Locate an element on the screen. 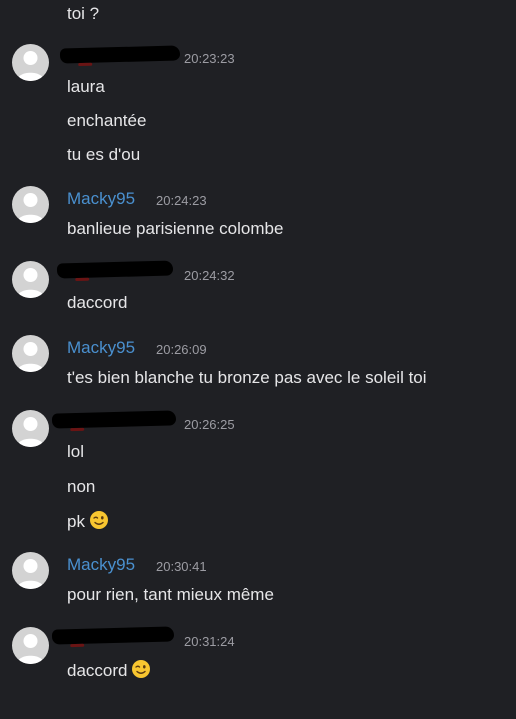 This screenshot has width=516, height=719. message-timestamp: 20:30:41 is located at coordinates (181, 566).